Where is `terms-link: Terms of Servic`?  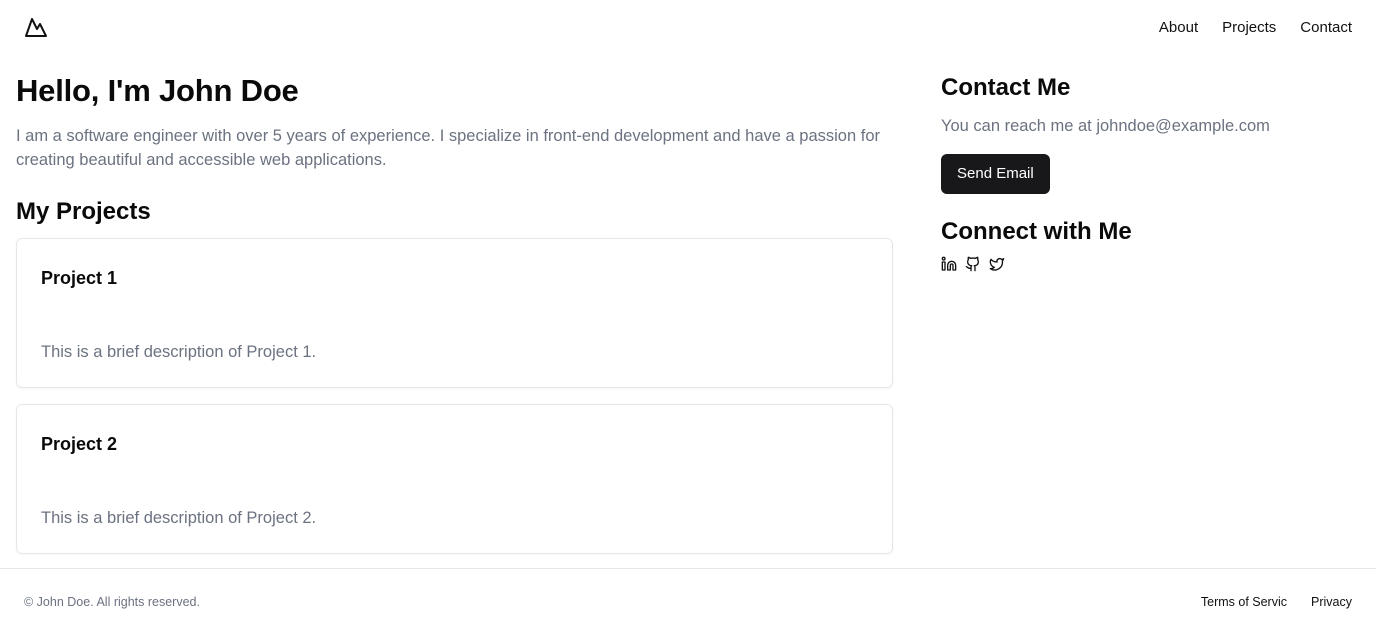 terms-link: Terms of Servic is located at coordinates (1244, 602).